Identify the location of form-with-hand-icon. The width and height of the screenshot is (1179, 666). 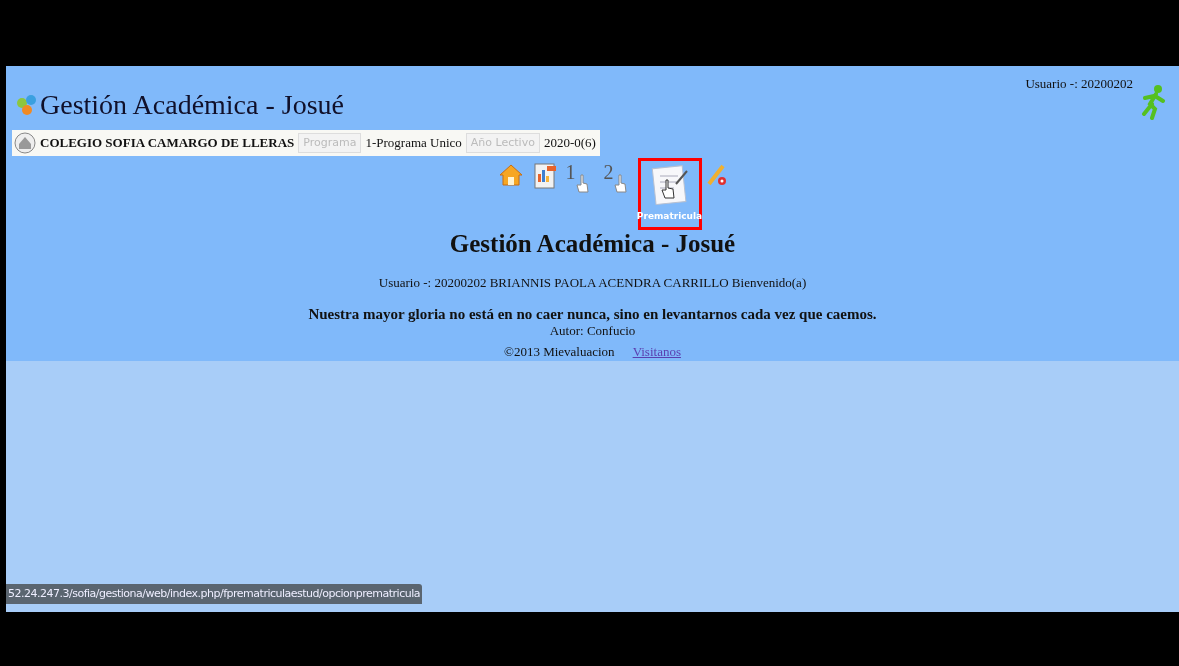
(669, 184).